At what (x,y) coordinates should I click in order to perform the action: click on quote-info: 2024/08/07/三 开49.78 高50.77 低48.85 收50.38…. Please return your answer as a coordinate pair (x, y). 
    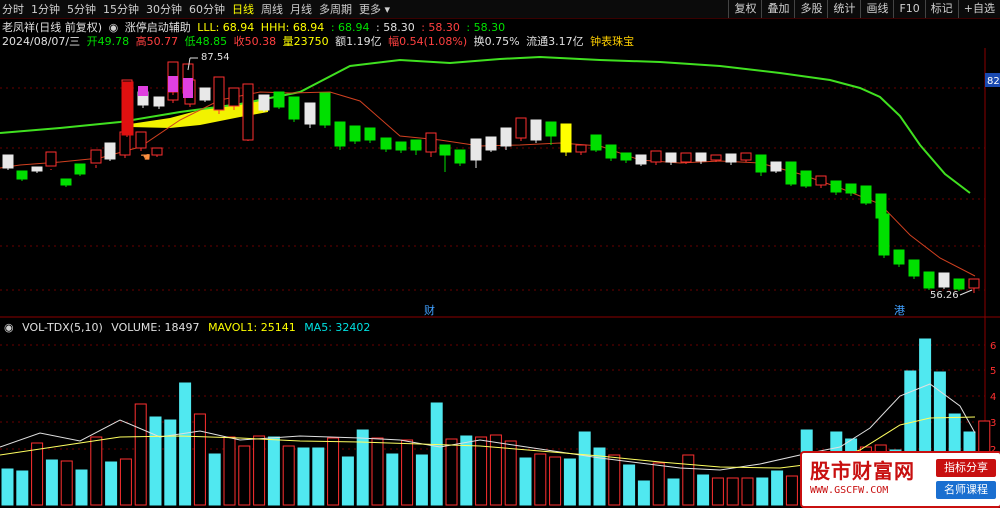
    Looking at the image, I should click on (319, 41).